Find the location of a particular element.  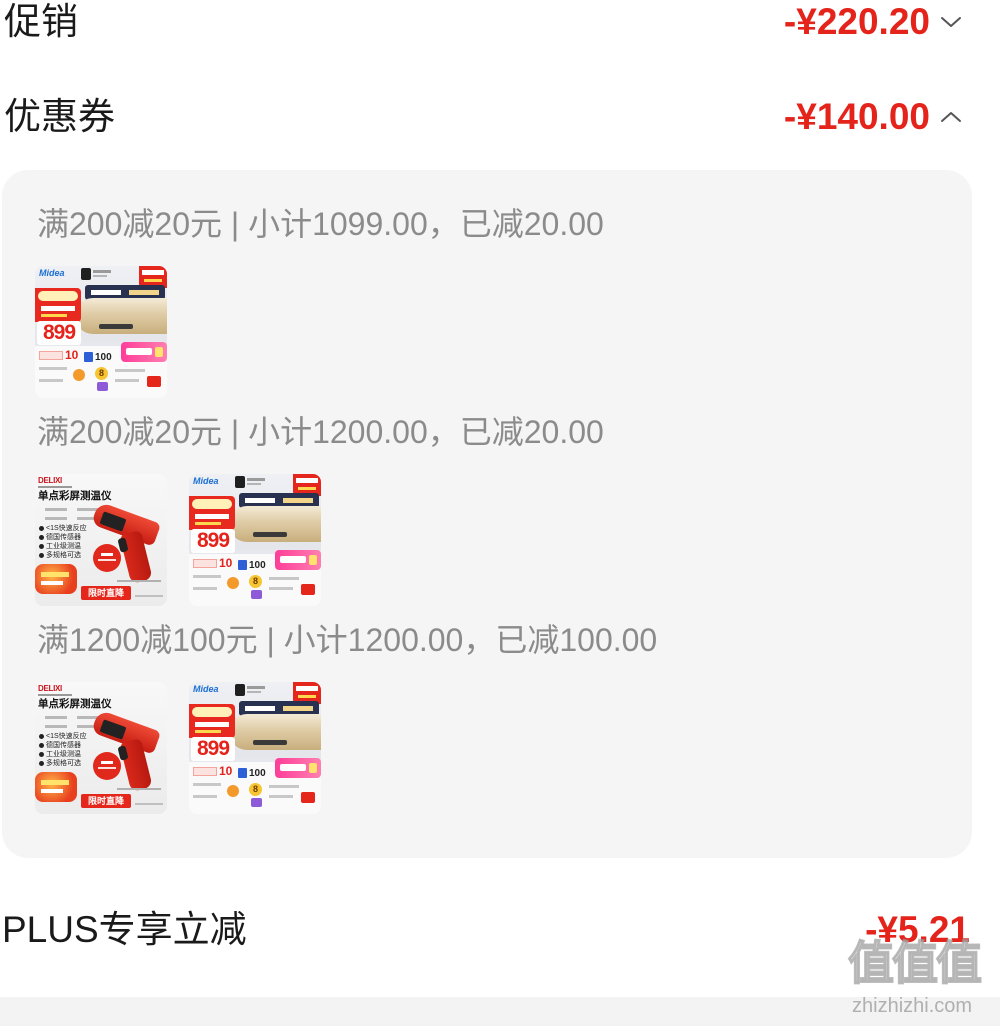

coupon-rule-text: 满1200减100元 | 小计1200.00，已减100.00 is located at coordinates (347, 640).